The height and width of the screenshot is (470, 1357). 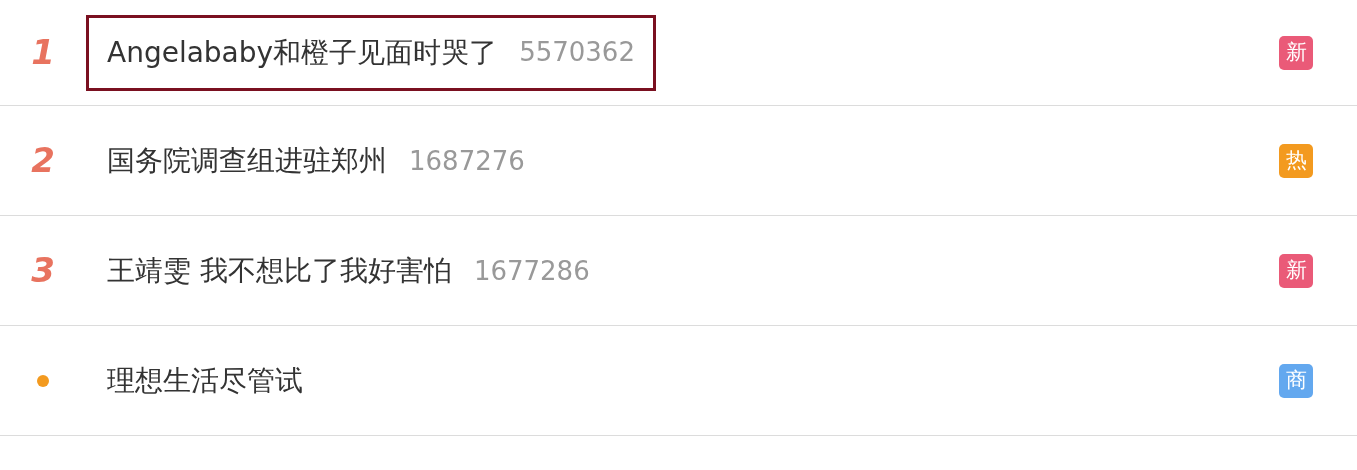 What do you see at coordinates (467, 161) in the screenshot?
I see `view-count: 1687276` at bounding box center [467, 161].